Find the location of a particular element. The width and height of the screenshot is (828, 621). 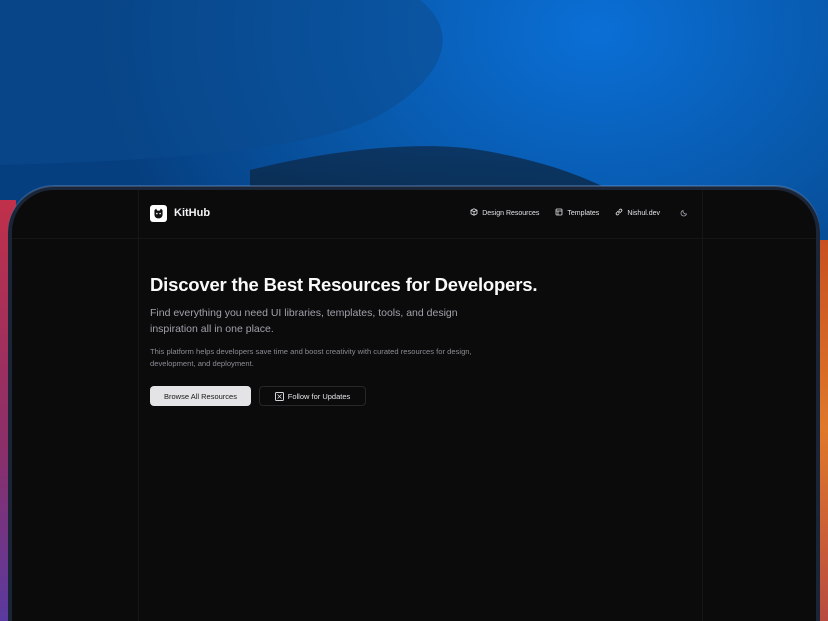

theme-toggle-button is located at coordinates (684, 213).